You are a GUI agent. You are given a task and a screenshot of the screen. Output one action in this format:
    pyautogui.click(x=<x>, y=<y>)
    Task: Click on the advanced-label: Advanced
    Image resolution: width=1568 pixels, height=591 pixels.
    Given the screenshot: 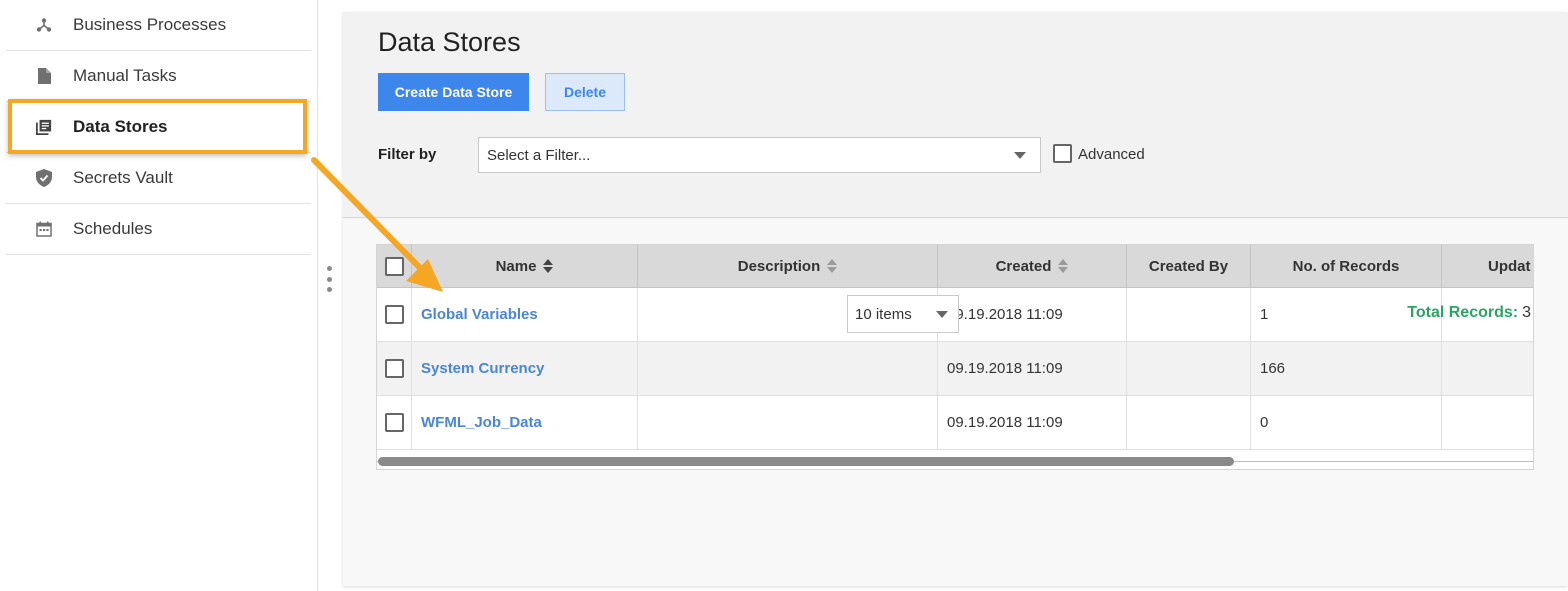 What is the action you would take?
    pyautogui.click(x=1111, y=154)
    